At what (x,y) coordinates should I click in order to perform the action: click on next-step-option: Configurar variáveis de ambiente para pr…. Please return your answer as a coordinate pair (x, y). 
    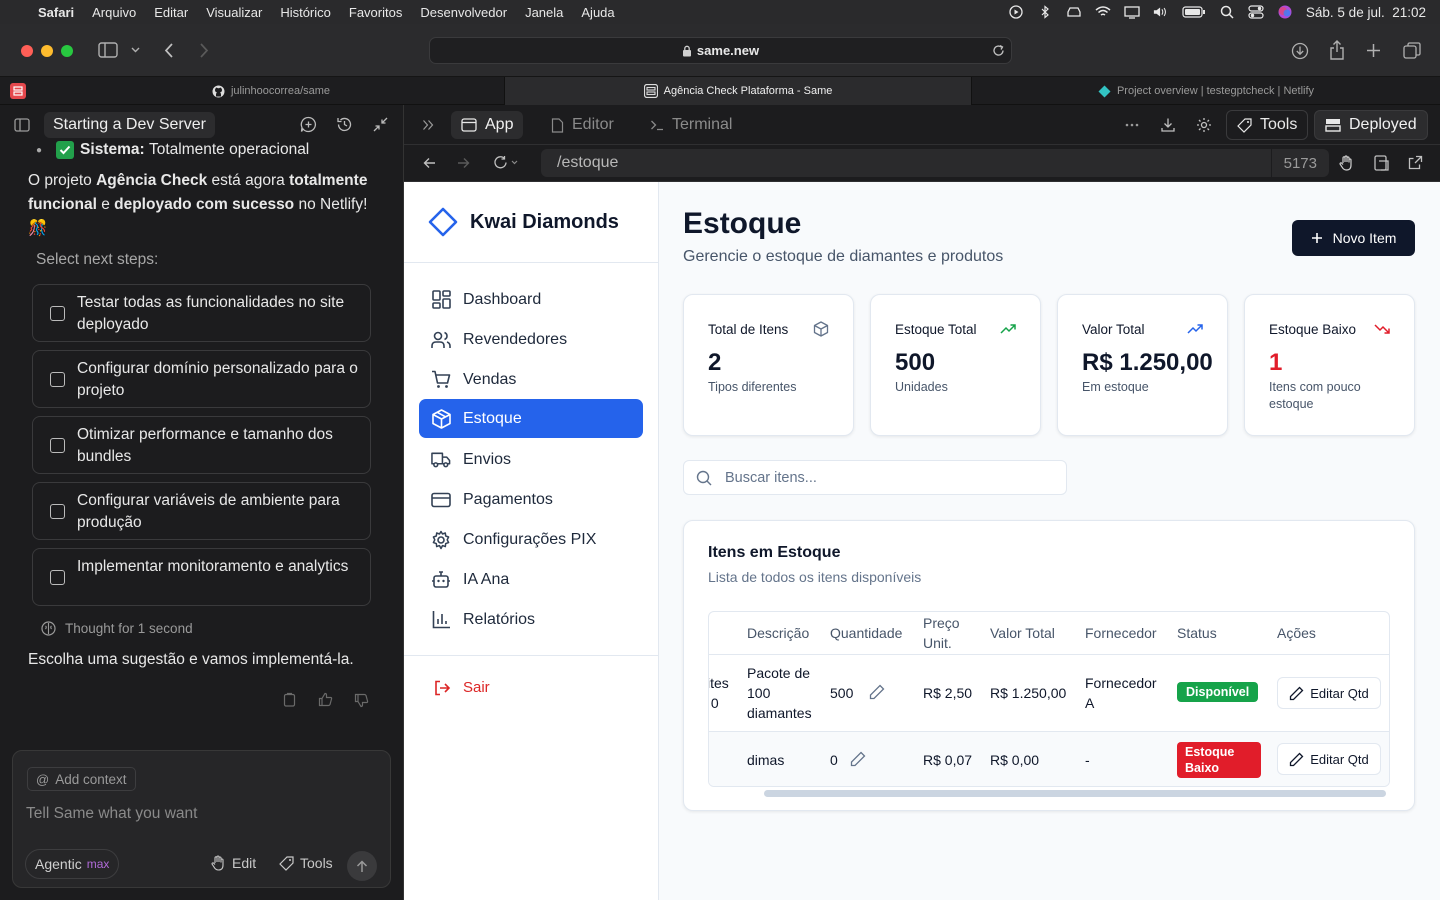
    Looking at the image, I should click on (201, 511).